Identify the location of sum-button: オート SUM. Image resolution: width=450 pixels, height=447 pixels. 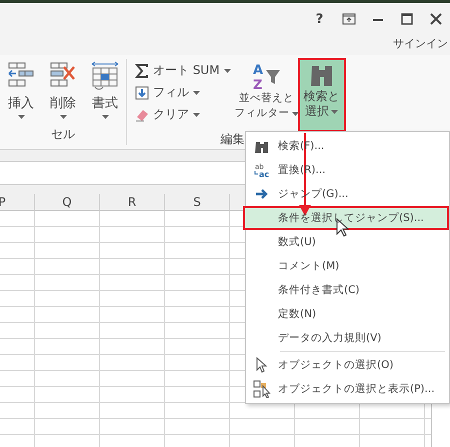
(183, 70).